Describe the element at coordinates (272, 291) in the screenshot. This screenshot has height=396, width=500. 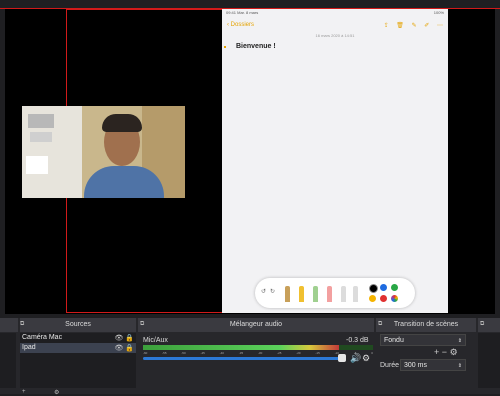
I see `redo-icon: ↻` at that location.